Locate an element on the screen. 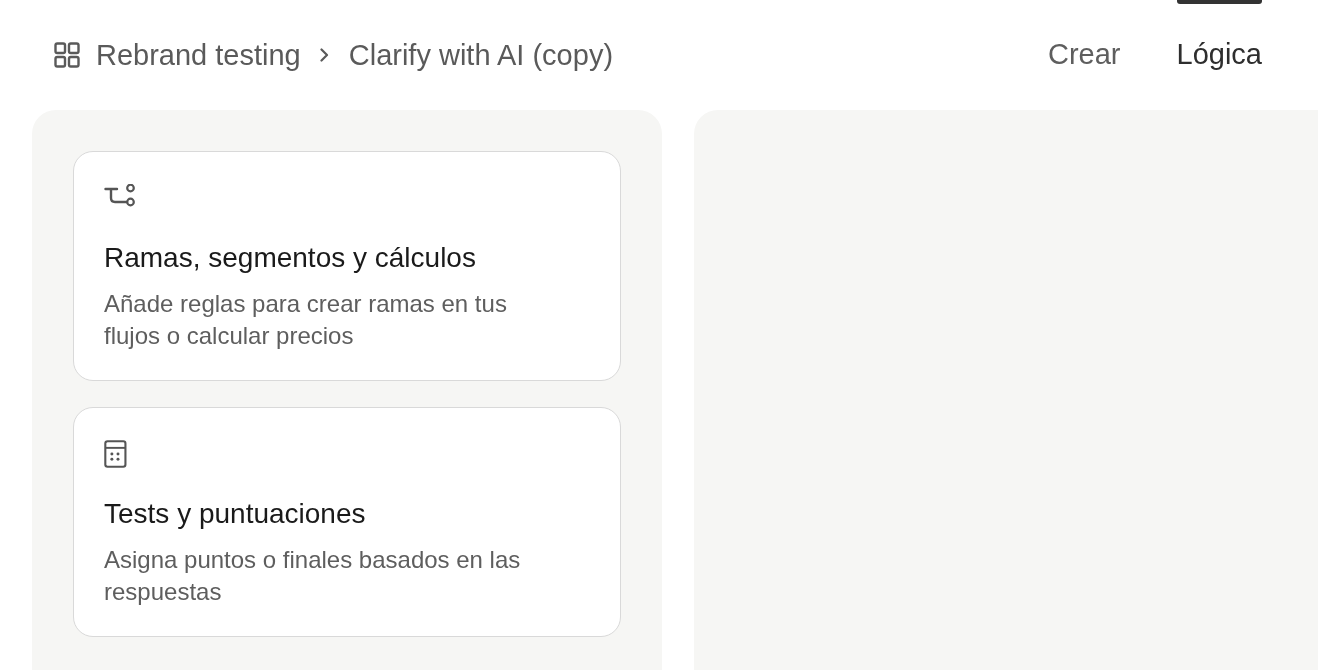 This screenshot has width=1318, height=670. calculator-icon is located at coordinates (115, 454).